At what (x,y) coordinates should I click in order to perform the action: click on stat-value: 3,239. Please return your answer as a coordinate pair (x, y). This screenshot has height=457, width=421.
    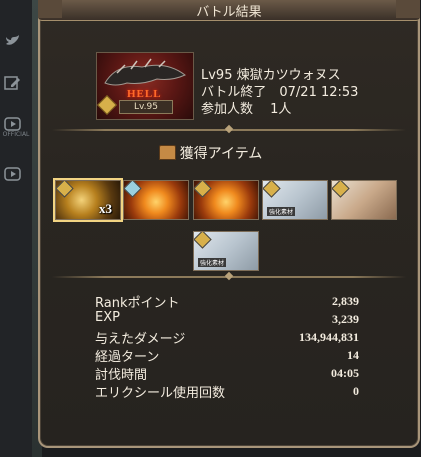
    Looking at the image, I should click on (345, 319).